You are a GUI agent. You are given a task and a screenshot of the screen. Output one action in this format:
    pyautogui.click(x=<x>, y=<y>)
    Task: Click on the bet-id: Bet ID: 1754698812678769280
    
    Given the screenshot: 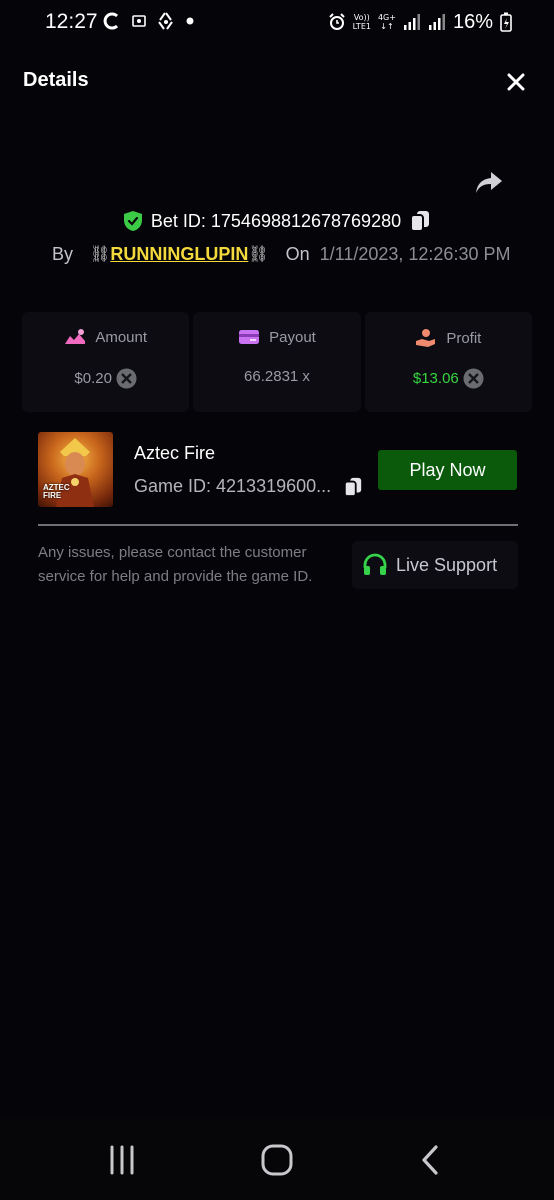 What is the action you would take?
    pyautogui.click(x=276, y=220)
    